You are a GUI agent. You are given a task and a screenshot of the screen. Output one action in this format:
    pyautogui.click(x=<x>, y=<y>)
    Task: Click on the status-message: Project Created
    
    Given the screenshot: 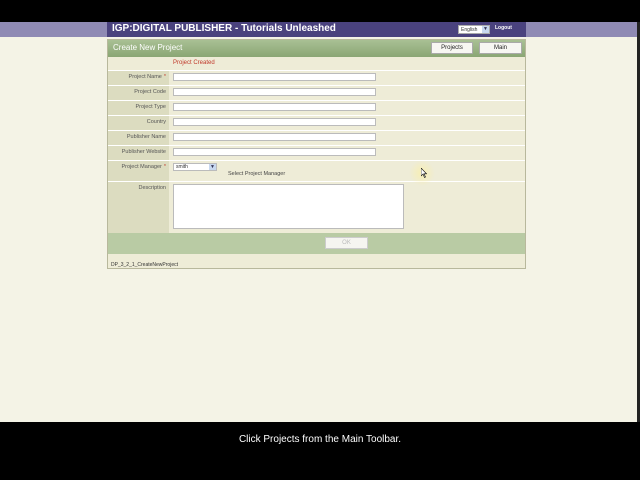 What is the action you would take?
    pyautogui.click(x=194, y=63)
    